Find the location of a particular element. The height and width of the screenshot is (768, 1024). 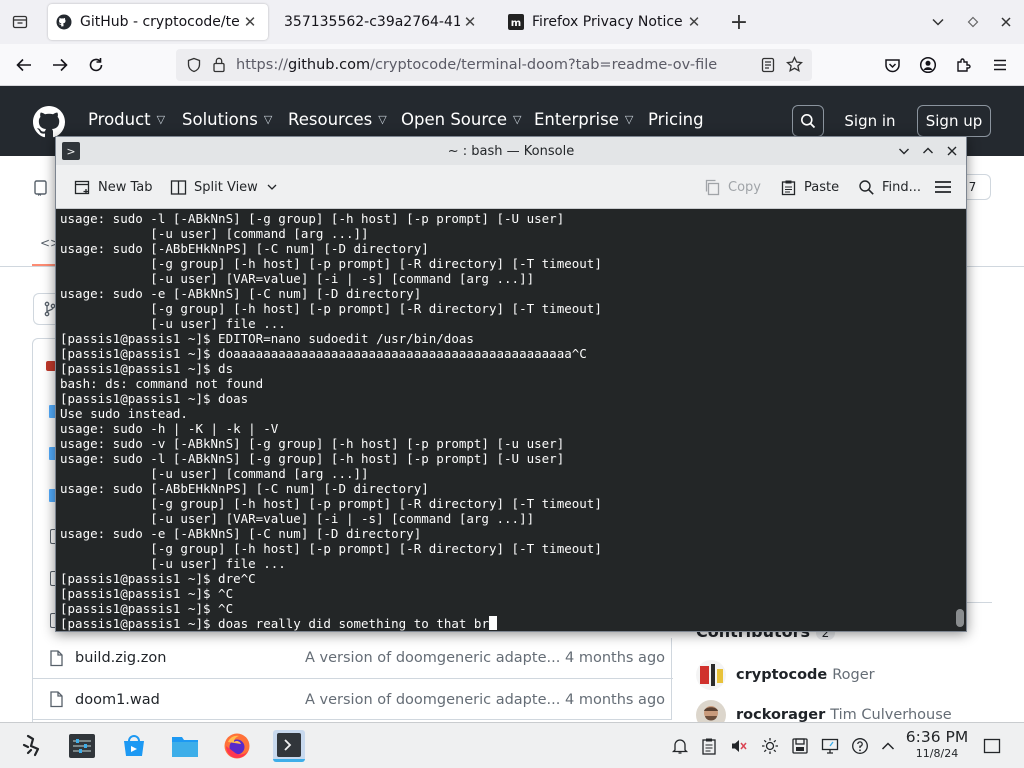

pocket-icon is located at coordinates (892, 65).